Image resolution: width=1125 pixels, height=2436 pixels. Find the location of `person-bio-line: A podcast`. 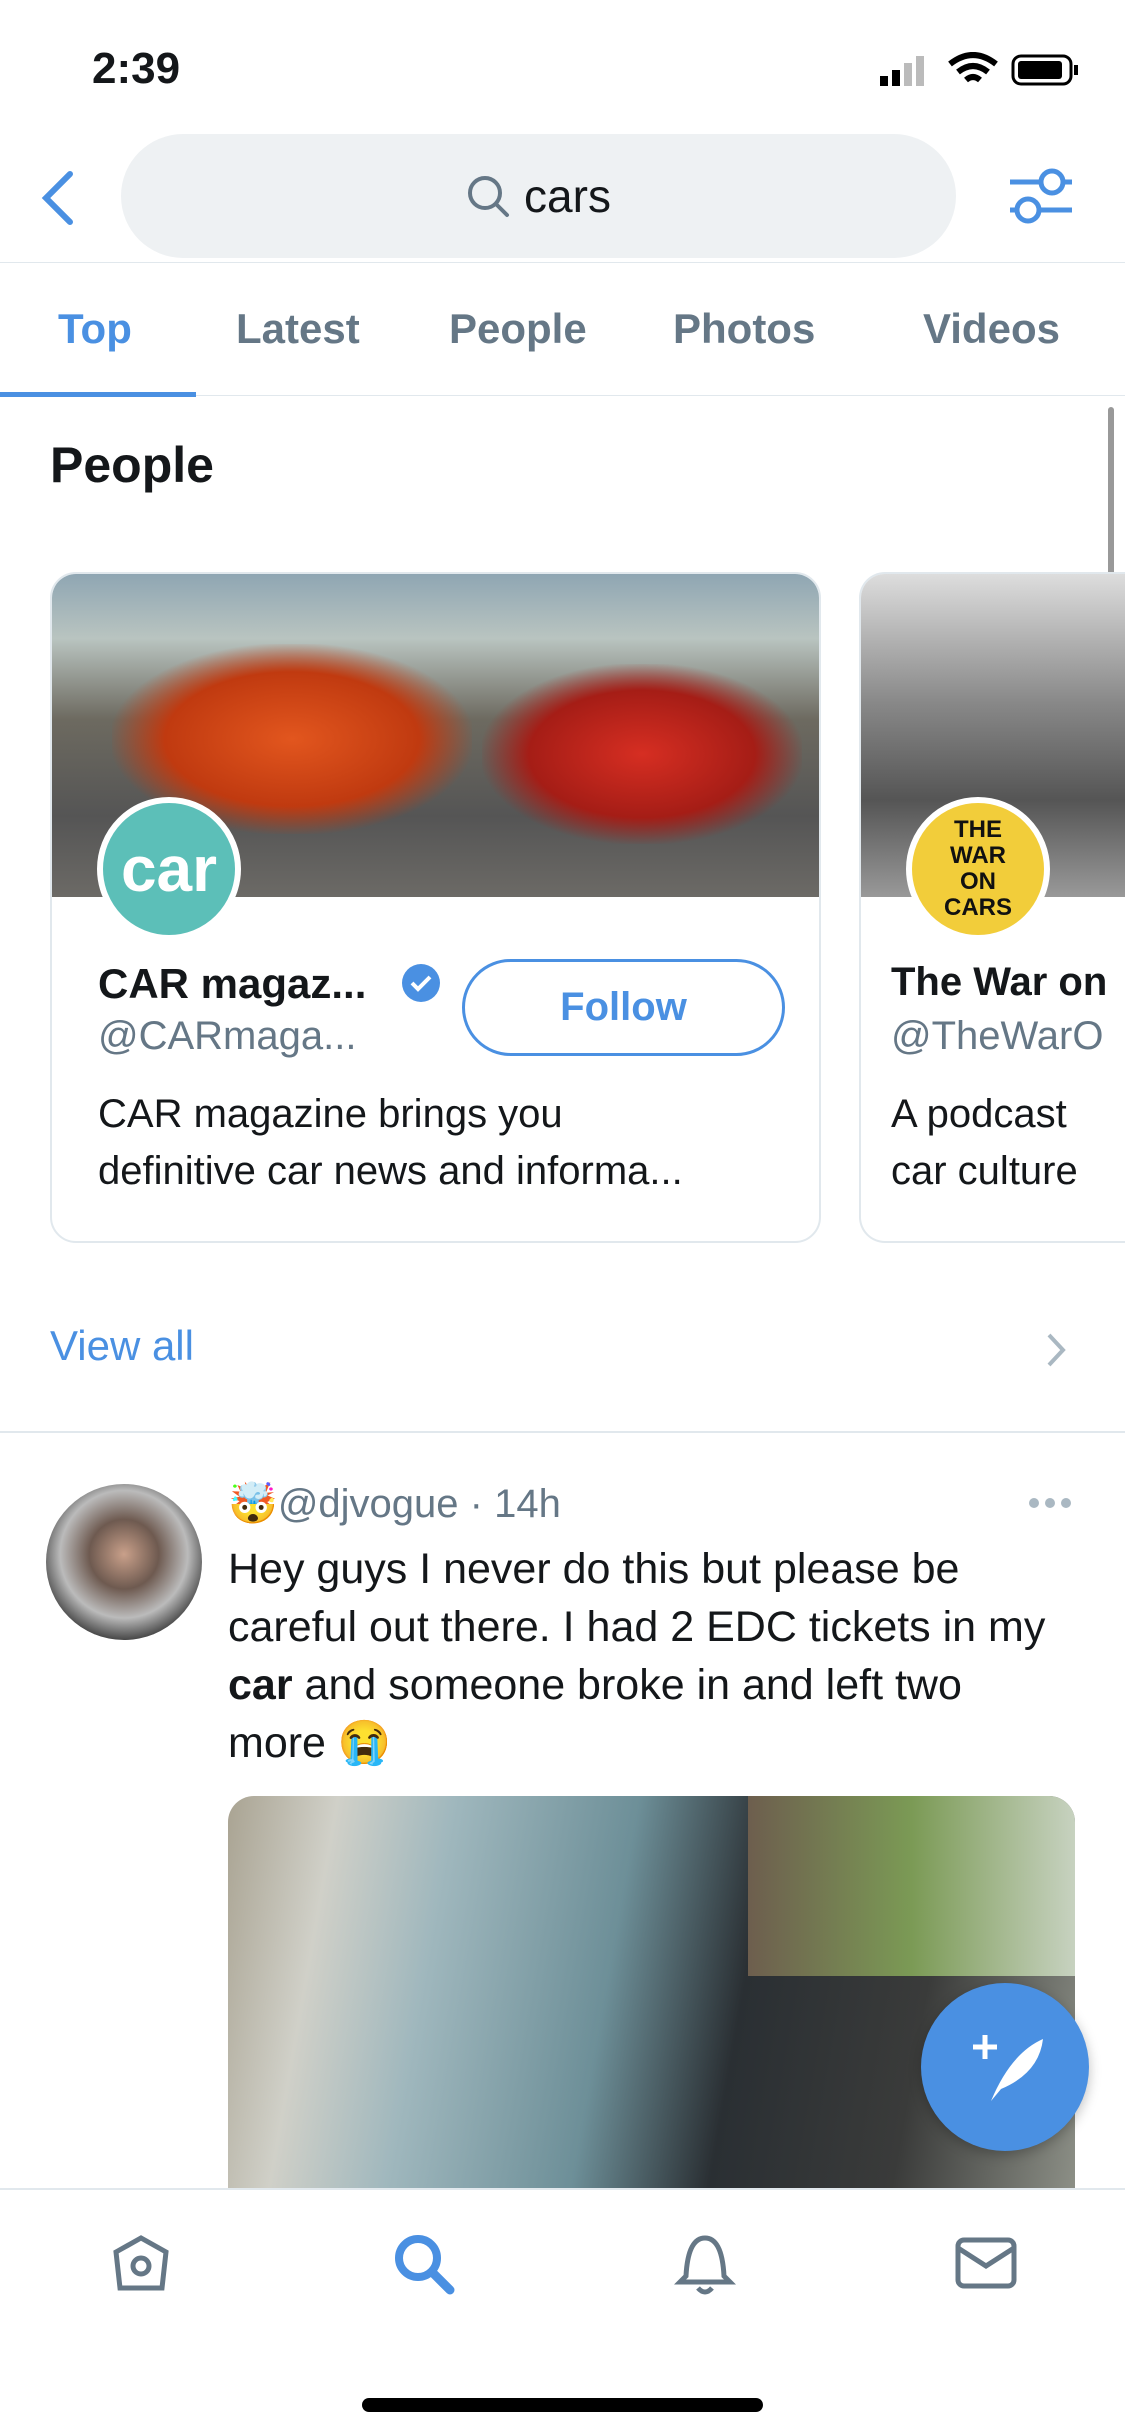

person-bio-line: A podcast is located at coordinates (979, 1114).